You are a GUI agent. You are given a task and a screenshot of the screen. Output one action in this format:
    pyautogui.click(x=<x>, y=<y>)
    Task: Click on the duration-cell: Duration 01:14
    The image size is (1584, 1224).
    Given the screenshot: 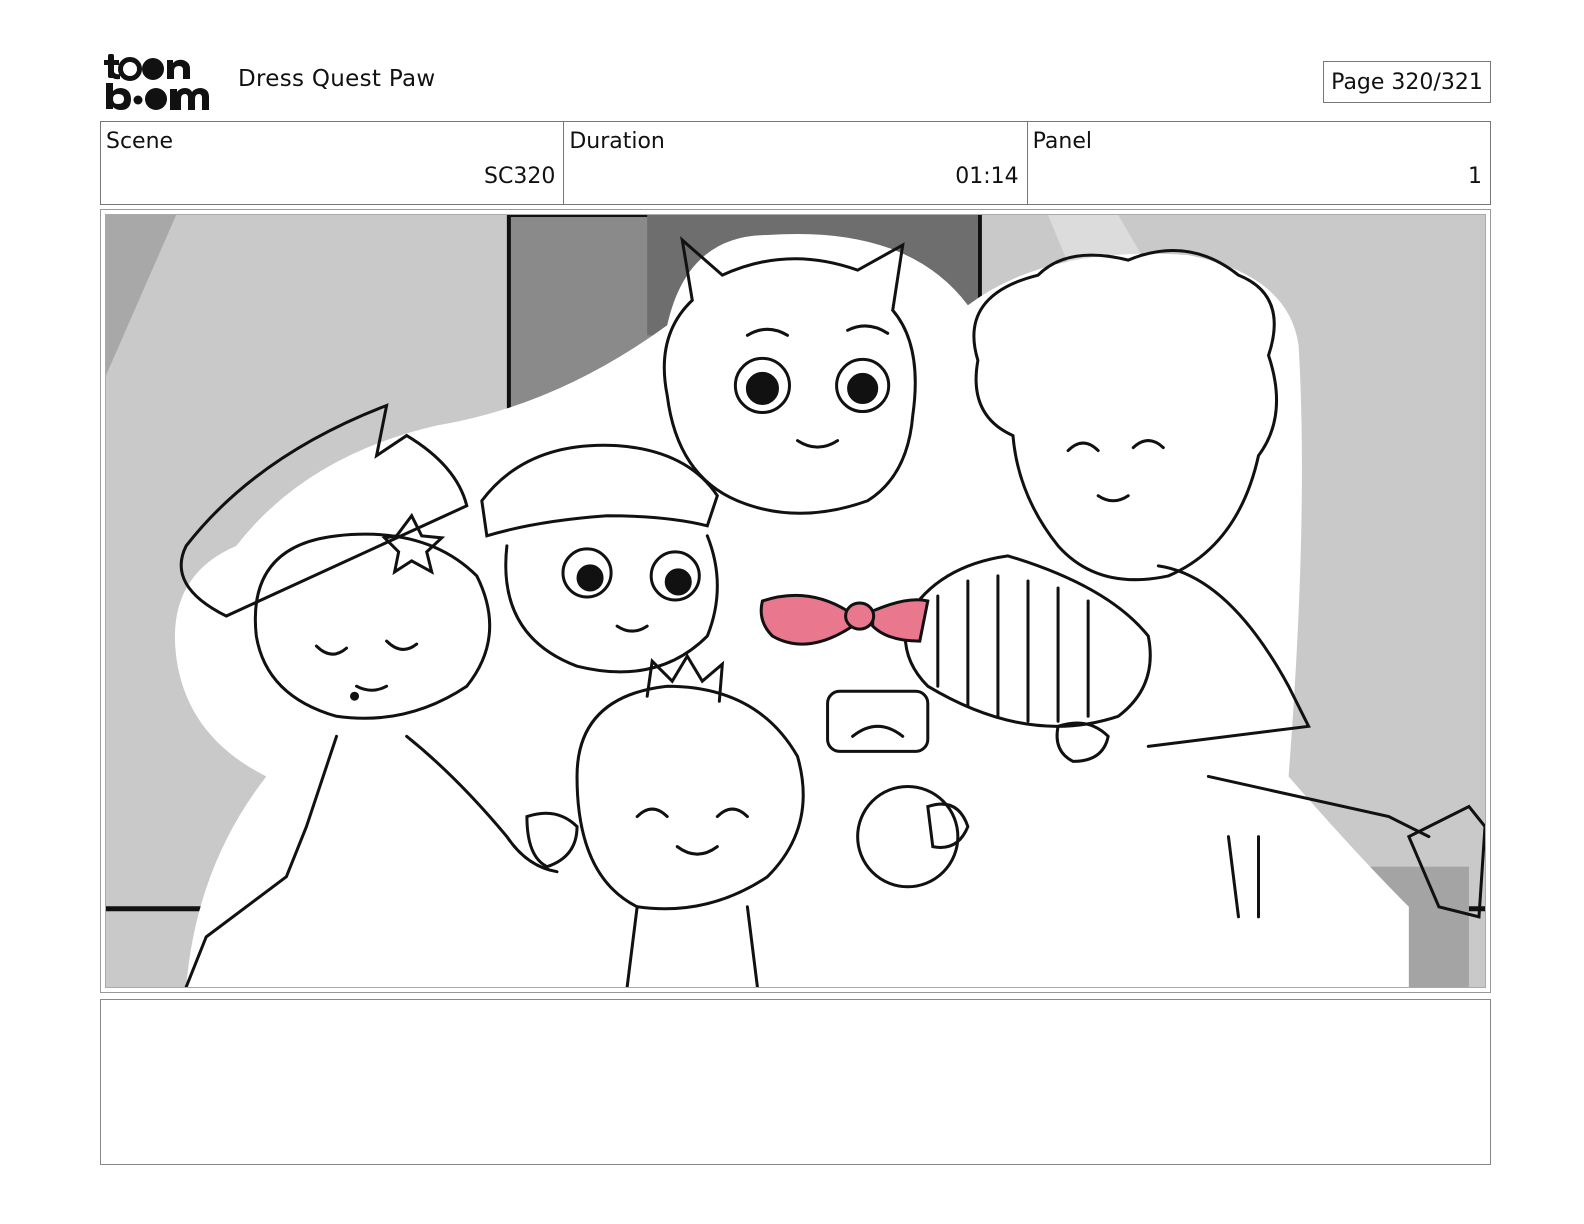 What is the action you would take?
    pyautogui.click(x=796, y=163)
    